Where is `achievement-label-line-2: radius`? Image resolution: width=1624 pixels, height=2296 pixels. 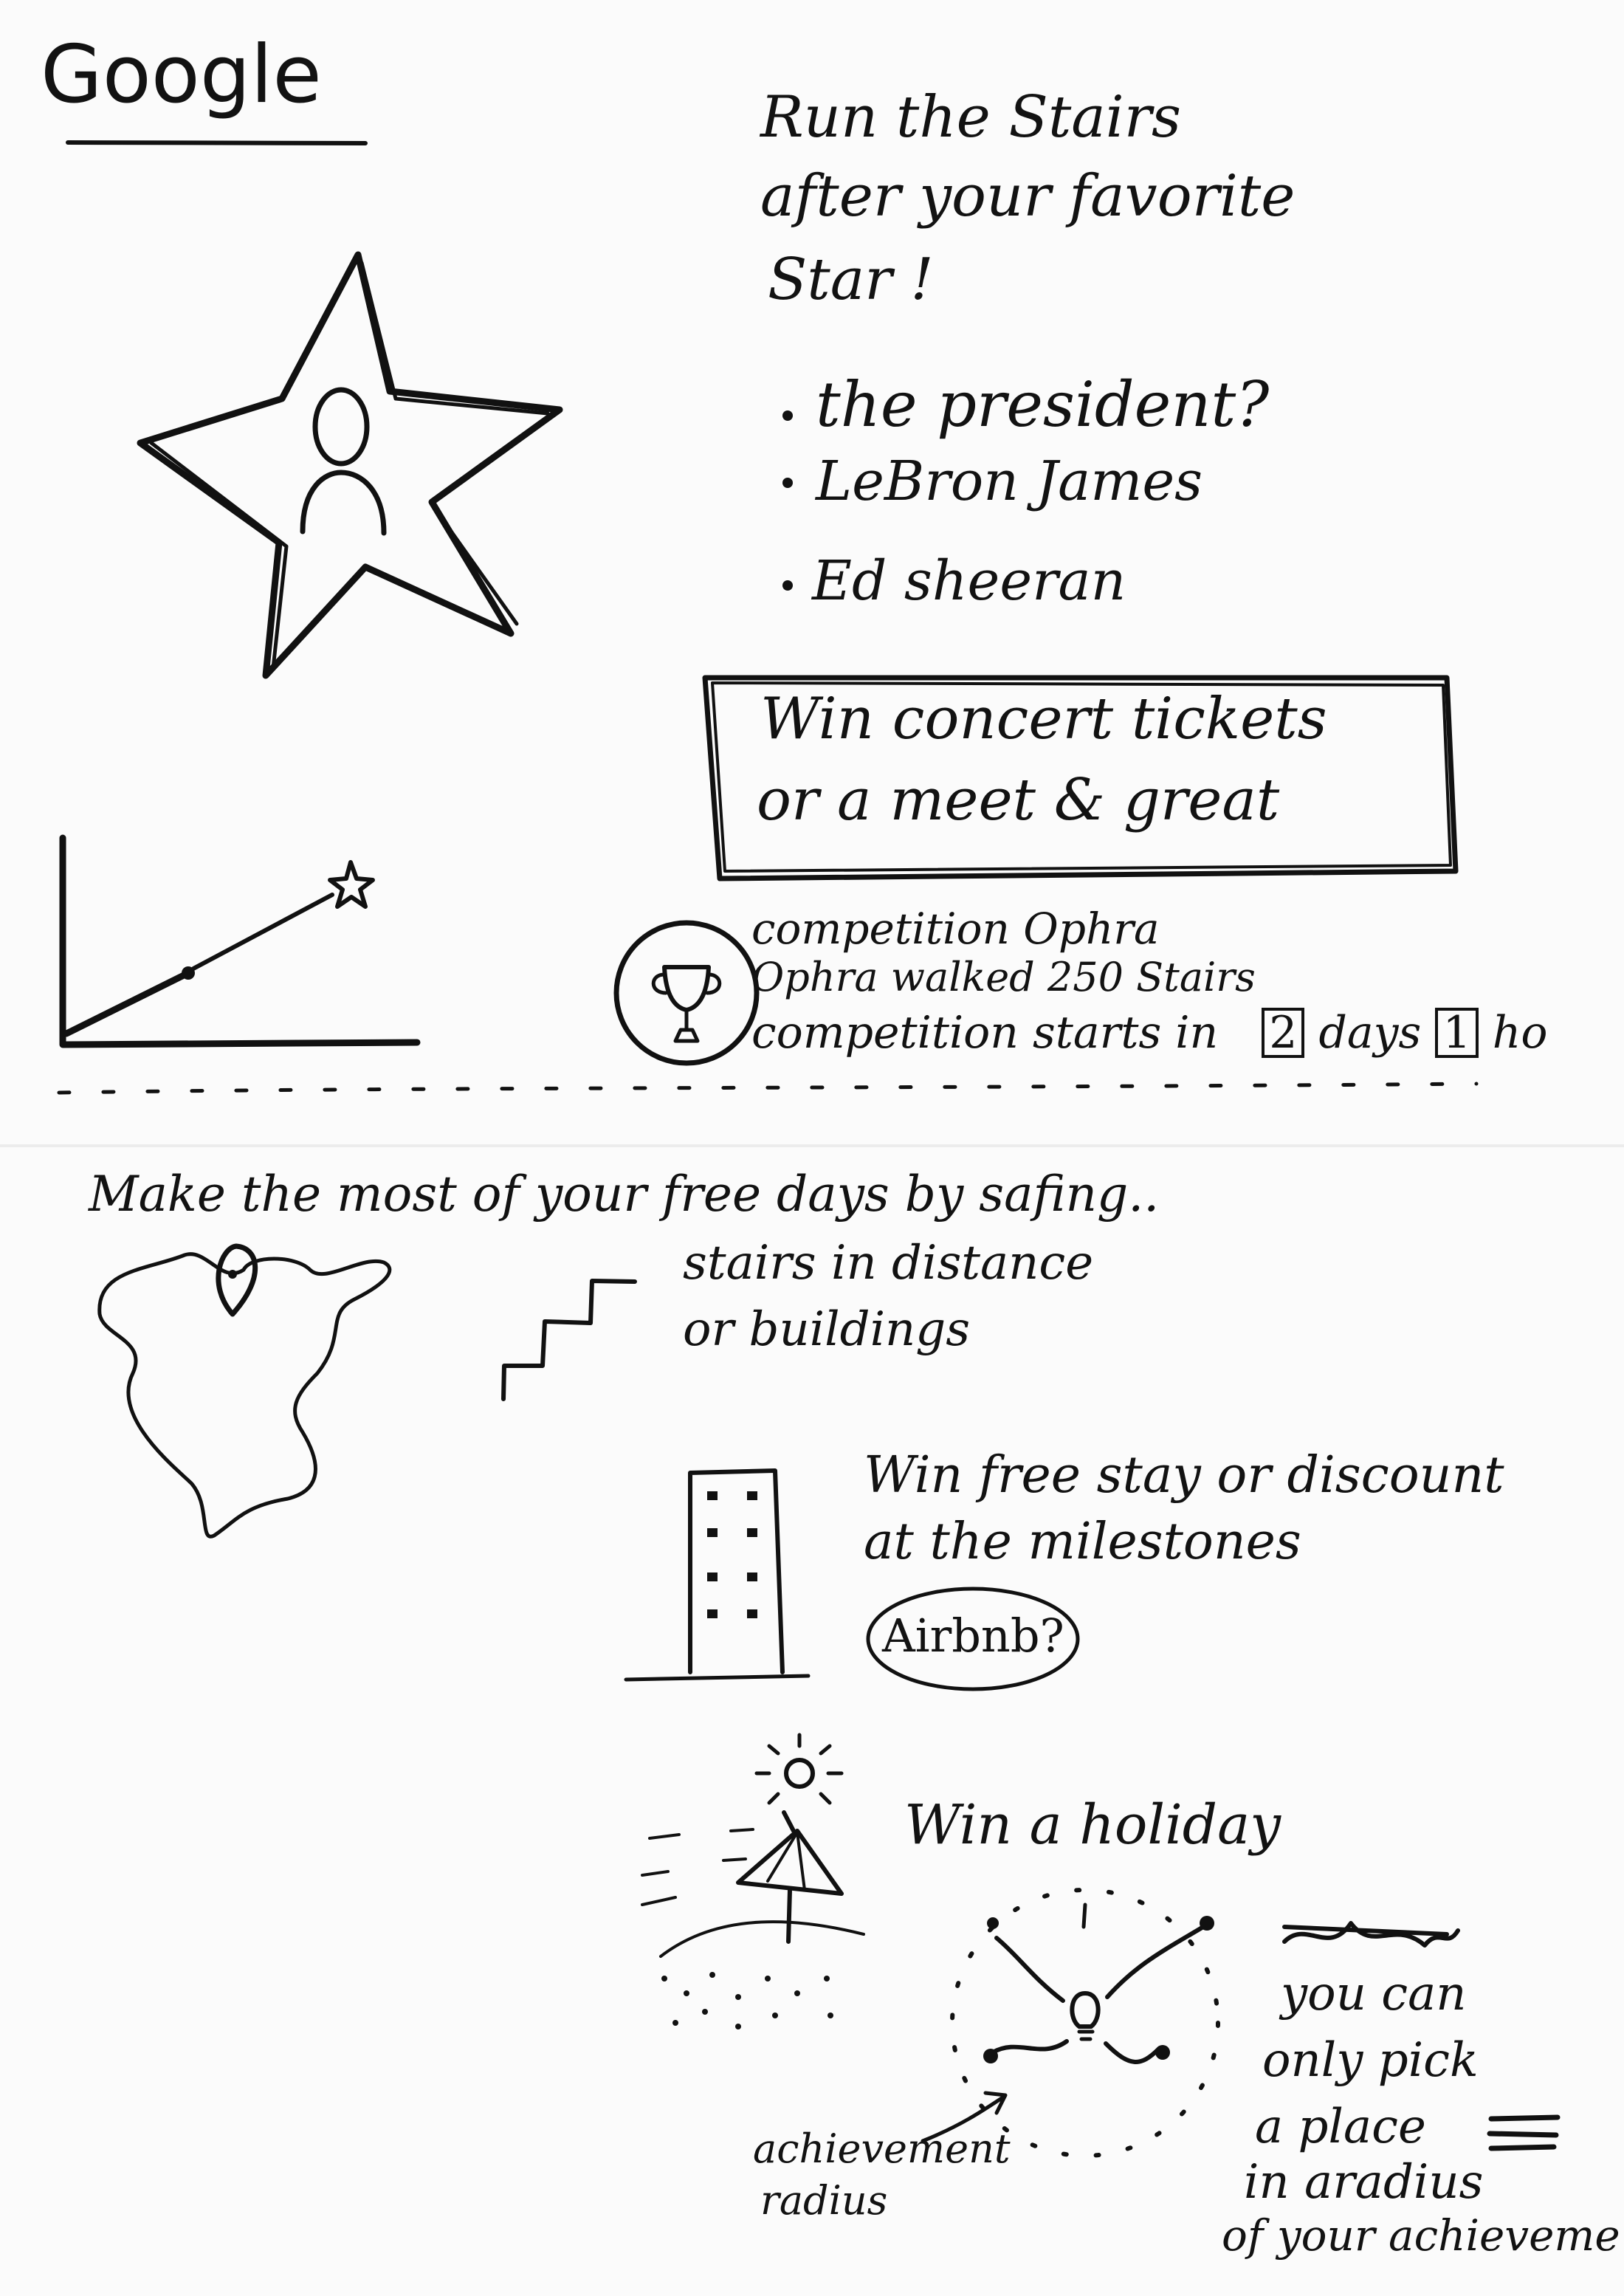
achievement-label-line-2: radius is located at coordinates (824, 2201).